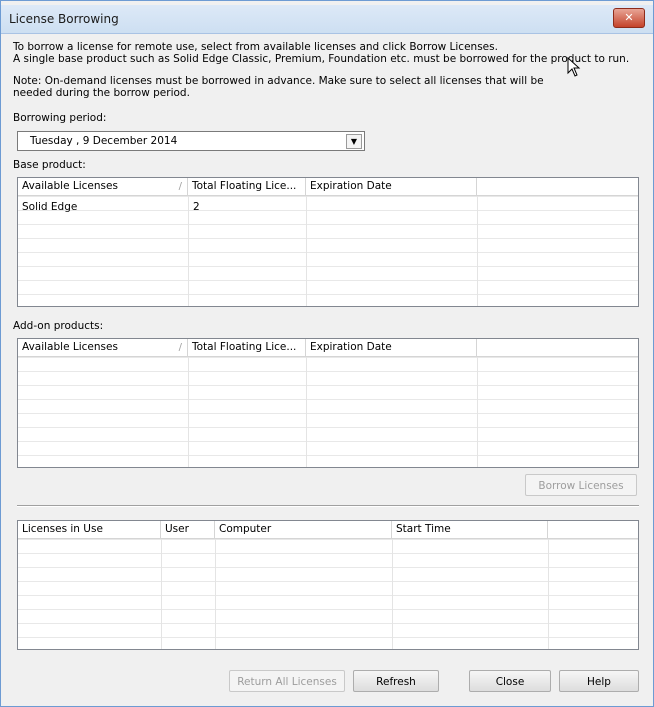 This screenshot has height=707, width=654. I want to click on refresh-button: Refresh, so click(396, 681).